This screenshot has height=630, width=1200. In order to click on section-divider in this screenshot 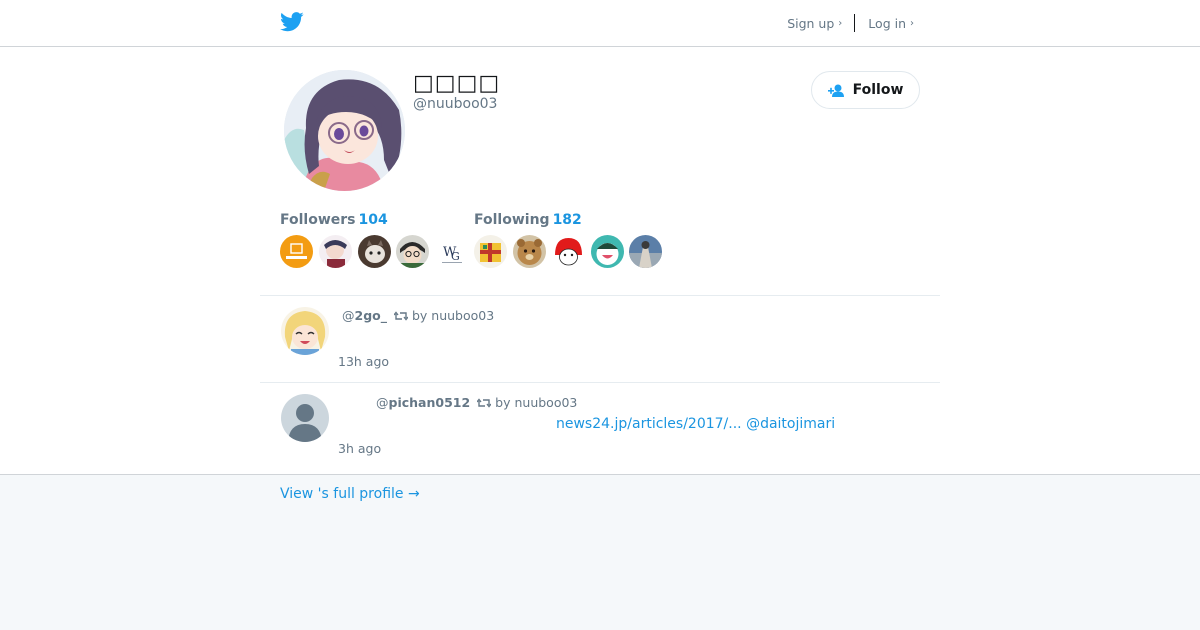, I will do `click(600, 295)`.